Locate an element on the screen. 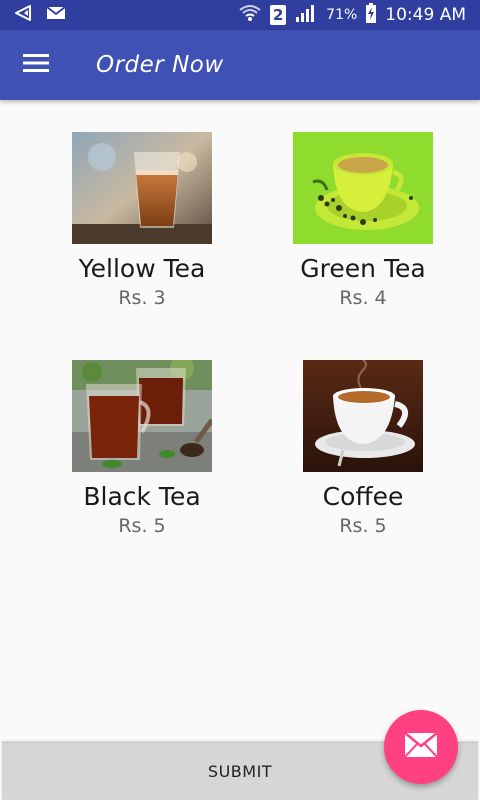 The height and width of the screenshot is (800, 480). menu-button is located at coordinates (36, 65).